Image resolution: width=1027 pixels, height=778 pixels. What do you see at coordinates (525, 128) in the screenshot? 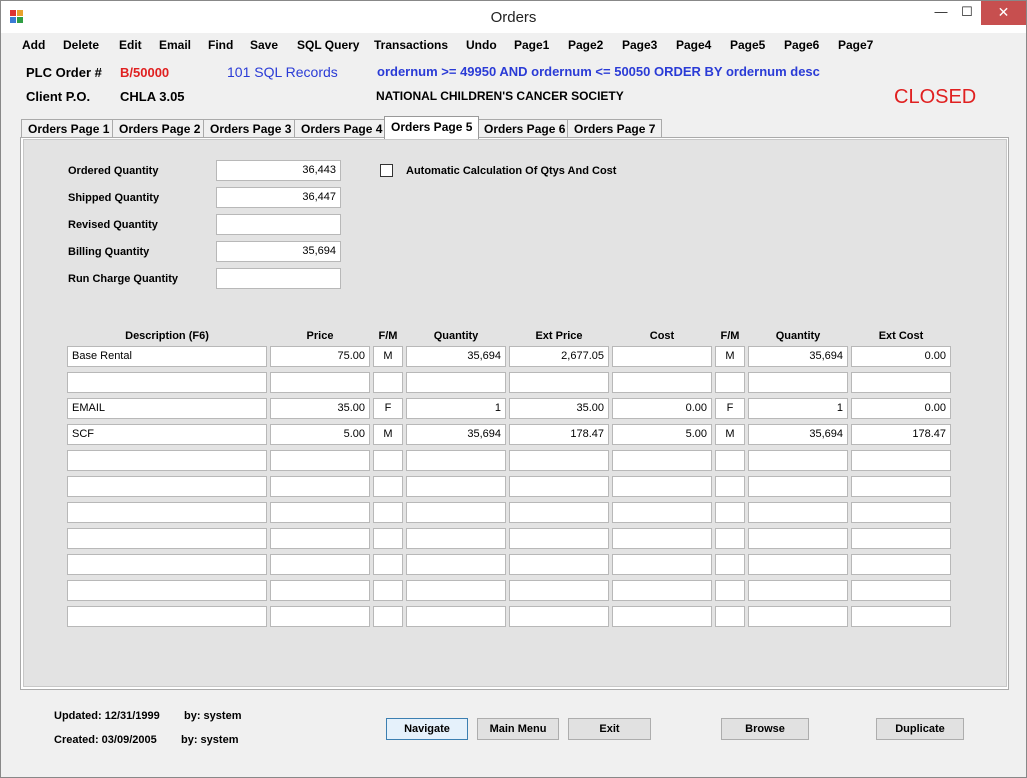
I see `tab-orders-page-6: Orders Page 6` at bounding box center [525, 128].